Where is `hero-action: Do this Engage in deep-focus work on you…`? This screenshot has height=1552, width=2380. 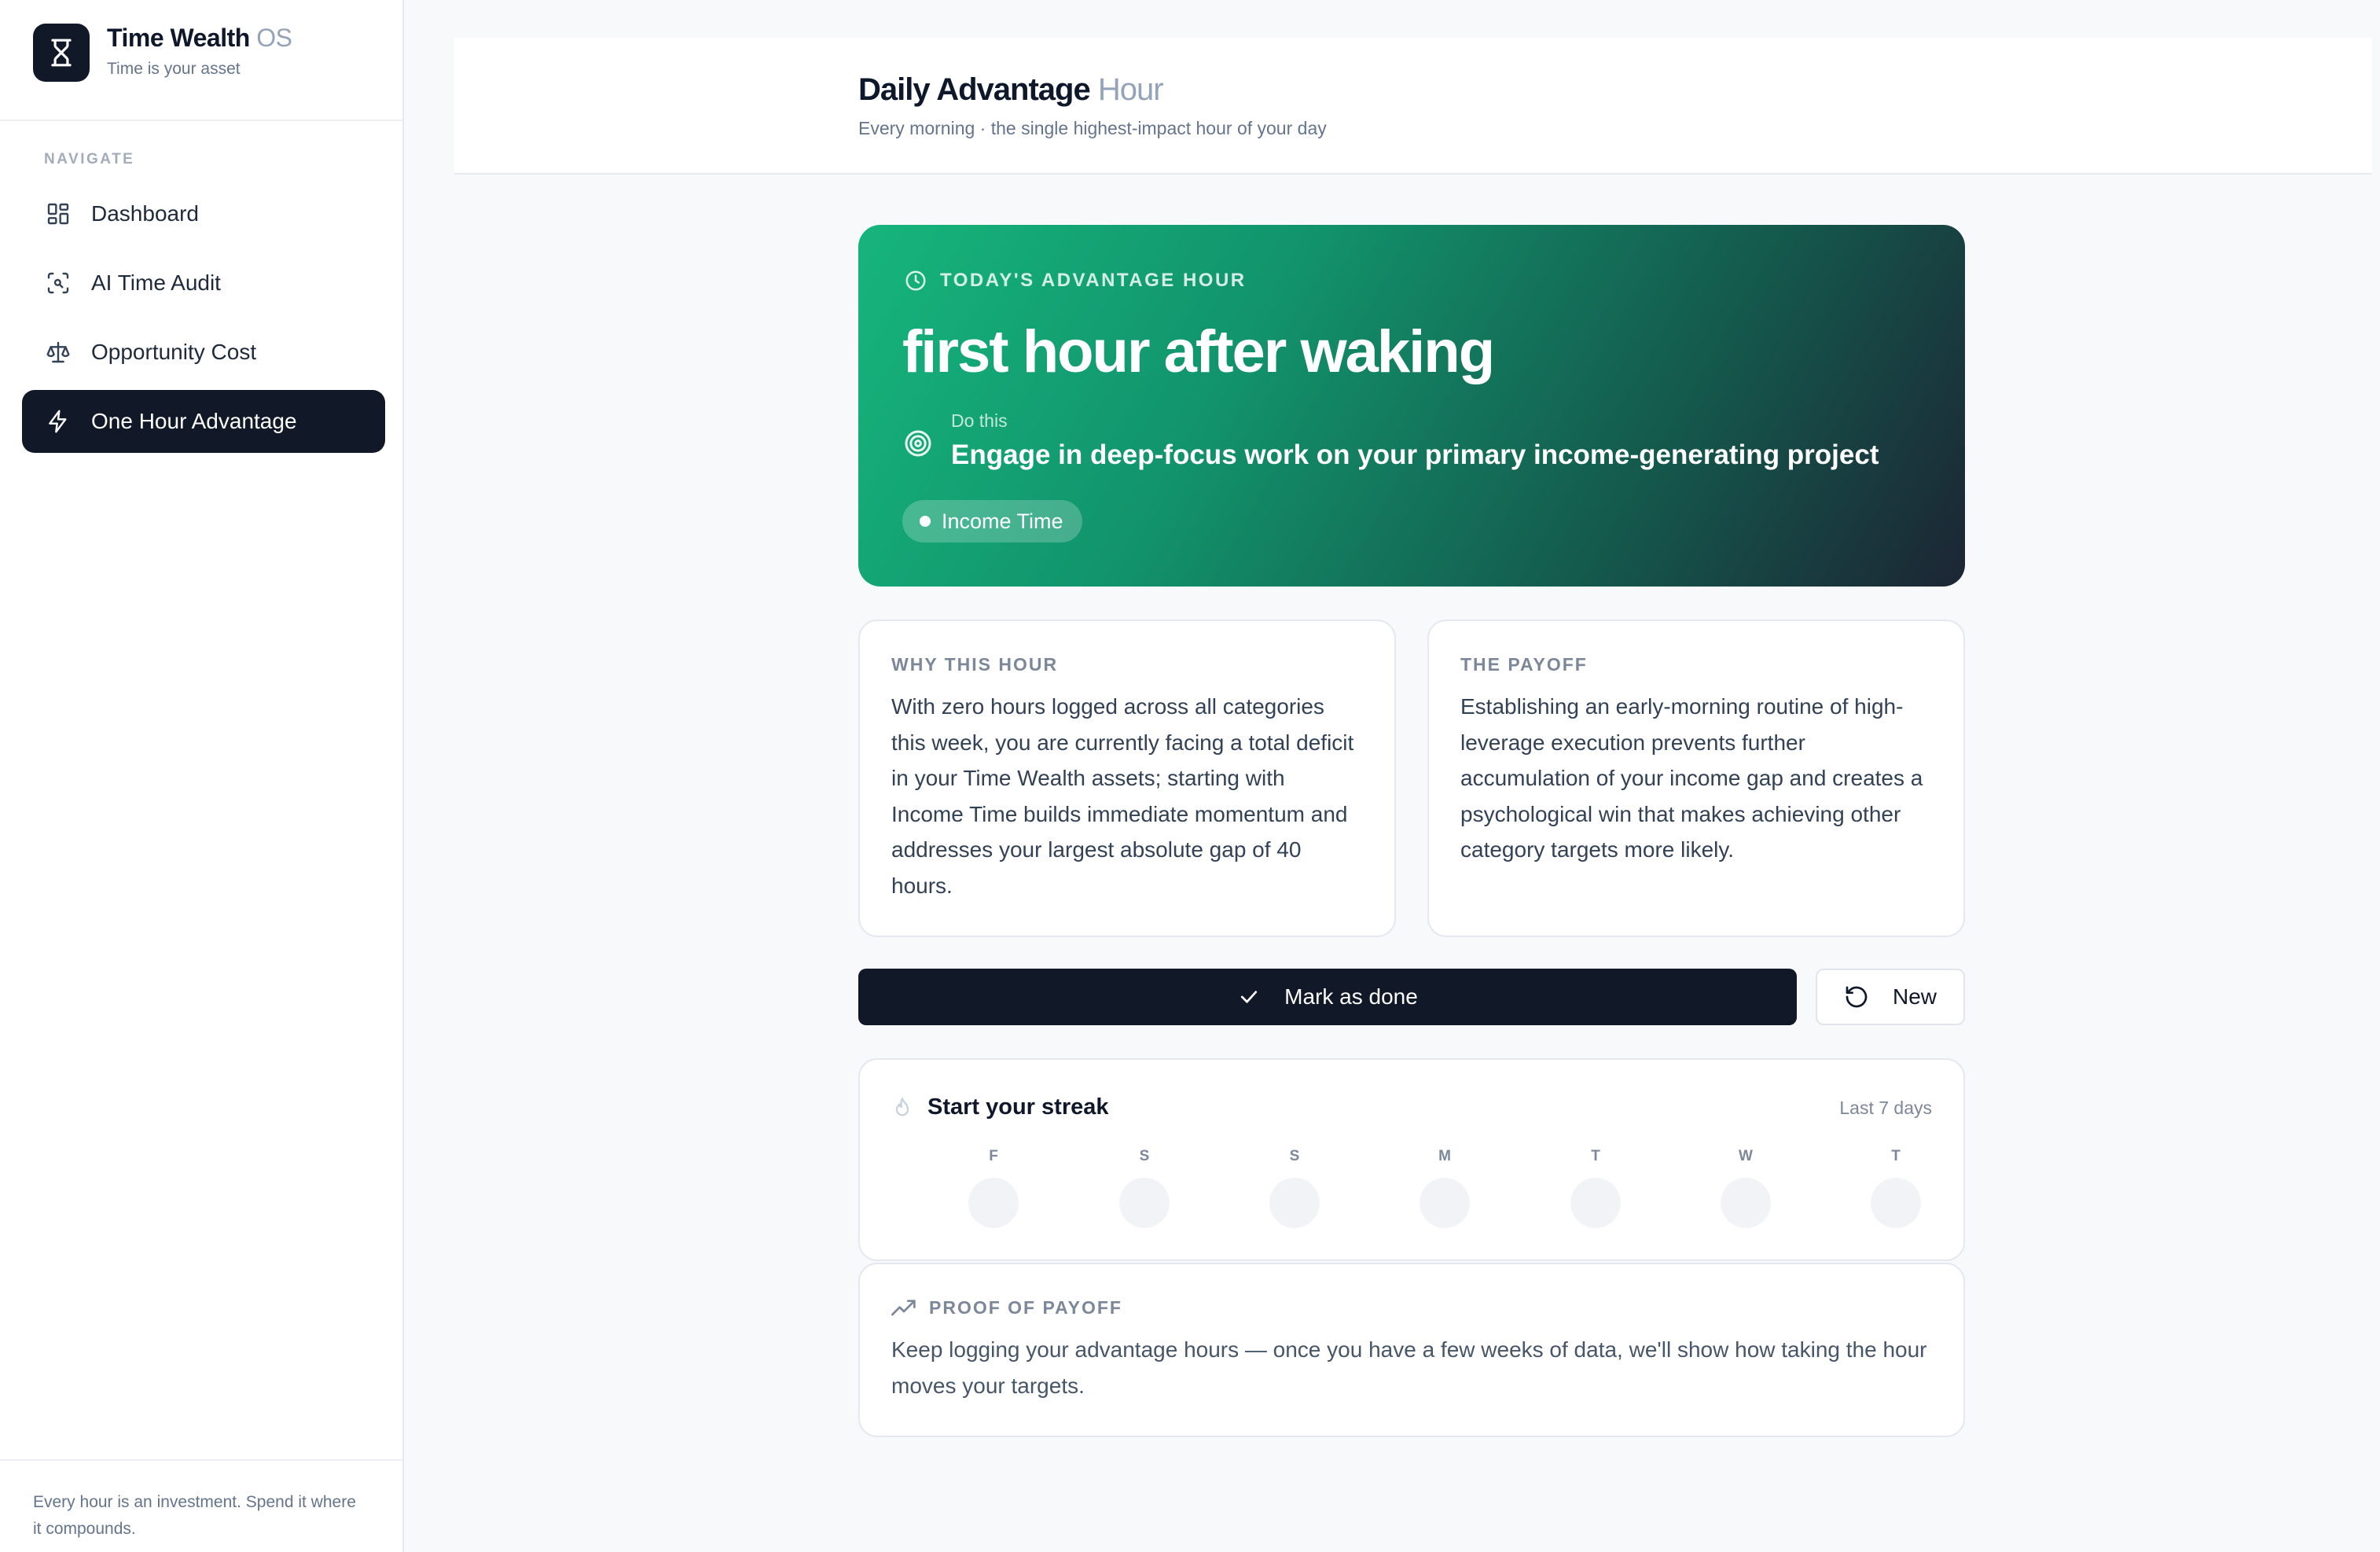 hero-action: Do this Engage in deep-focus work on you… is located at coordinates (1390, 440).